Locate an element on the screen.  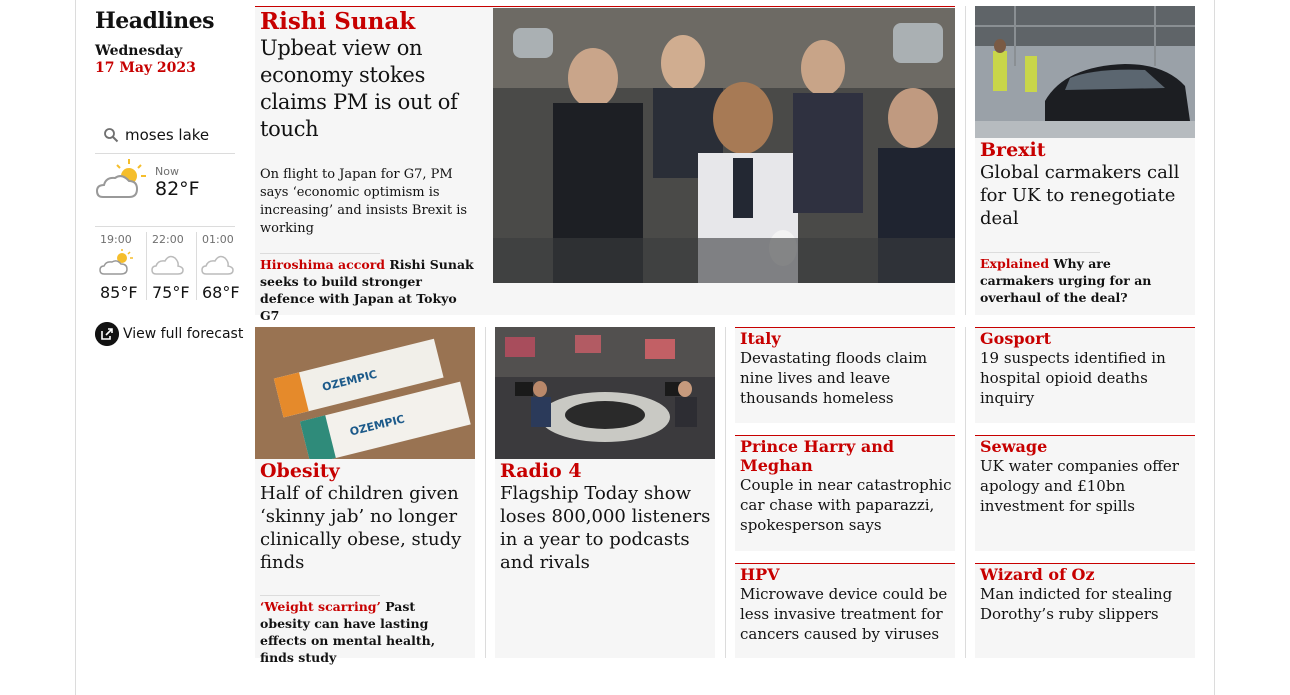
forecast-slot: 22:00 75°F is located at coordinates (172, 265).